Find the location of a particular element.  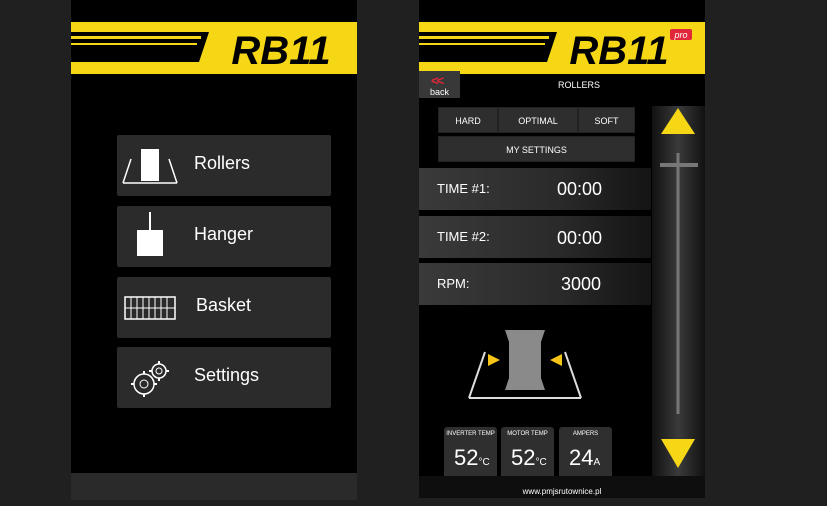

rpm-value: 3000 is located at coordinates (581, 284).